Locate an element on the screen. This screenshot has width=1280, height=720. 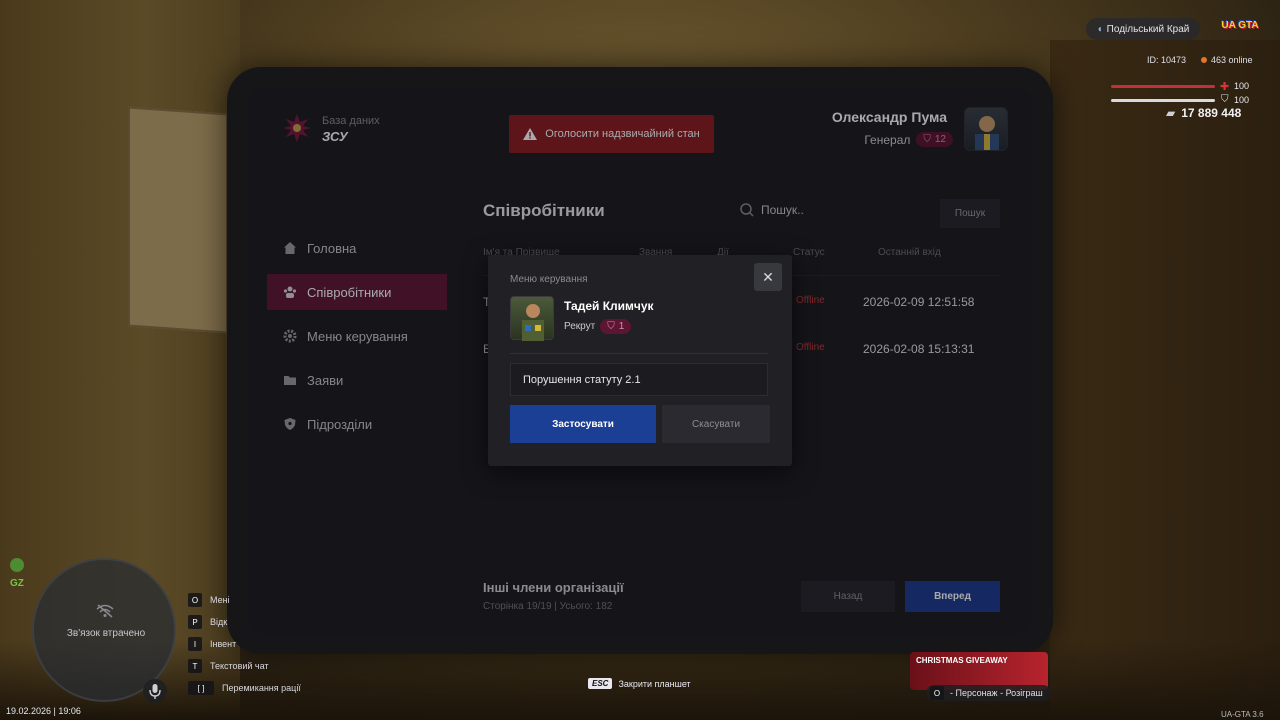
cancel-button: Скасувати is located at coordinates (716, 424).